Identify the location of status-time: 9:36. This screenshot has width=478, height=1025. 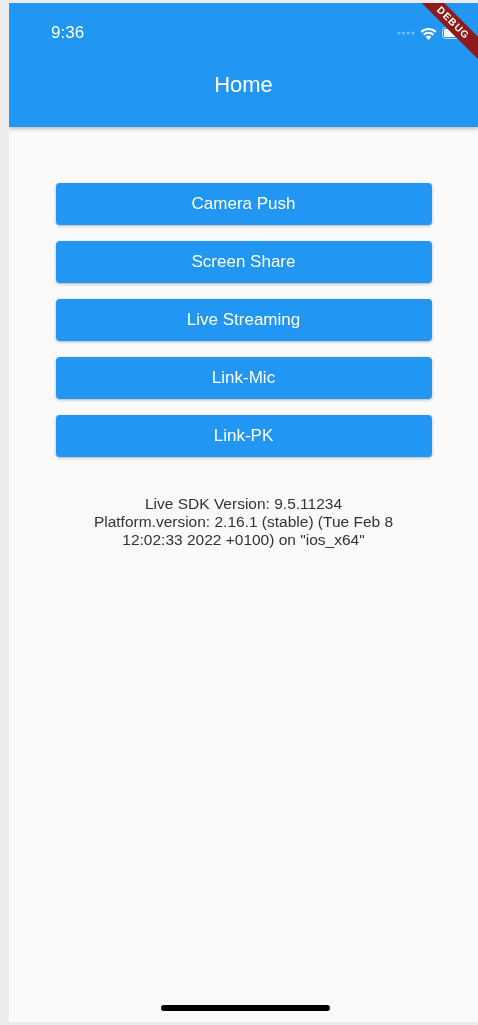
(68, 33).